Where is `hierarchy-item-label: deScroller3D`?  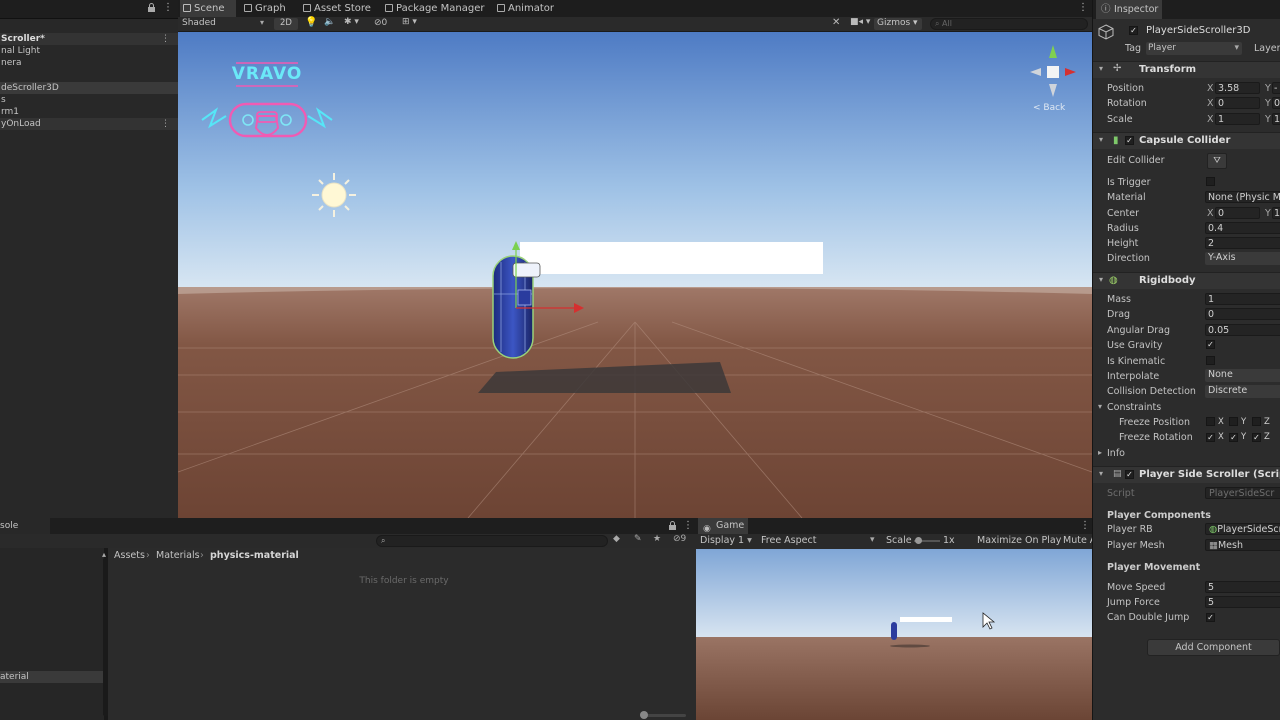 hierarchy-item-label: deScroller3D is located at coordinates (30, 88).